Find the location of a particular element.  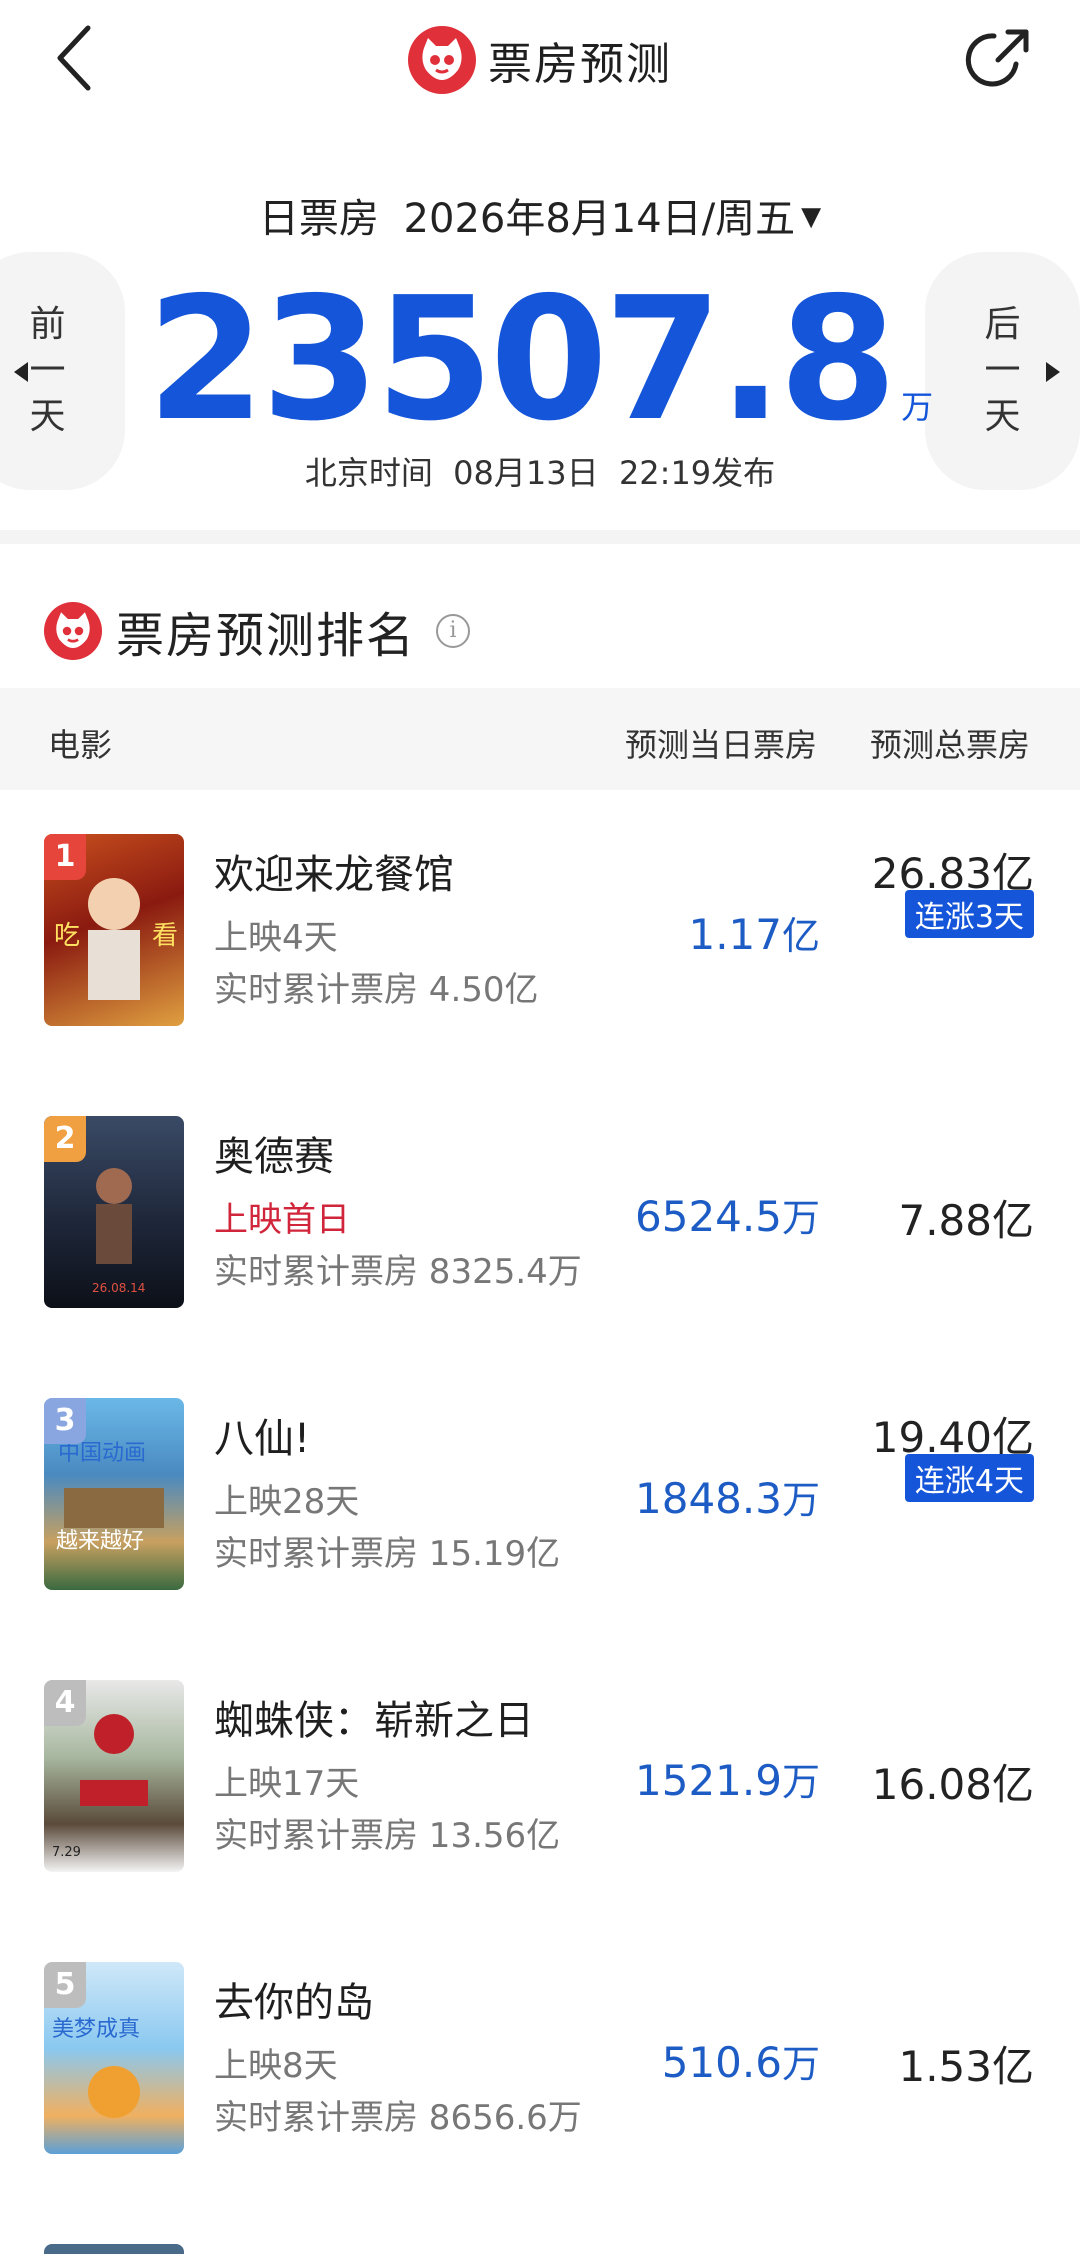

daily-box-office-total: 23507.8 万 is located at coordinates (540, 360).